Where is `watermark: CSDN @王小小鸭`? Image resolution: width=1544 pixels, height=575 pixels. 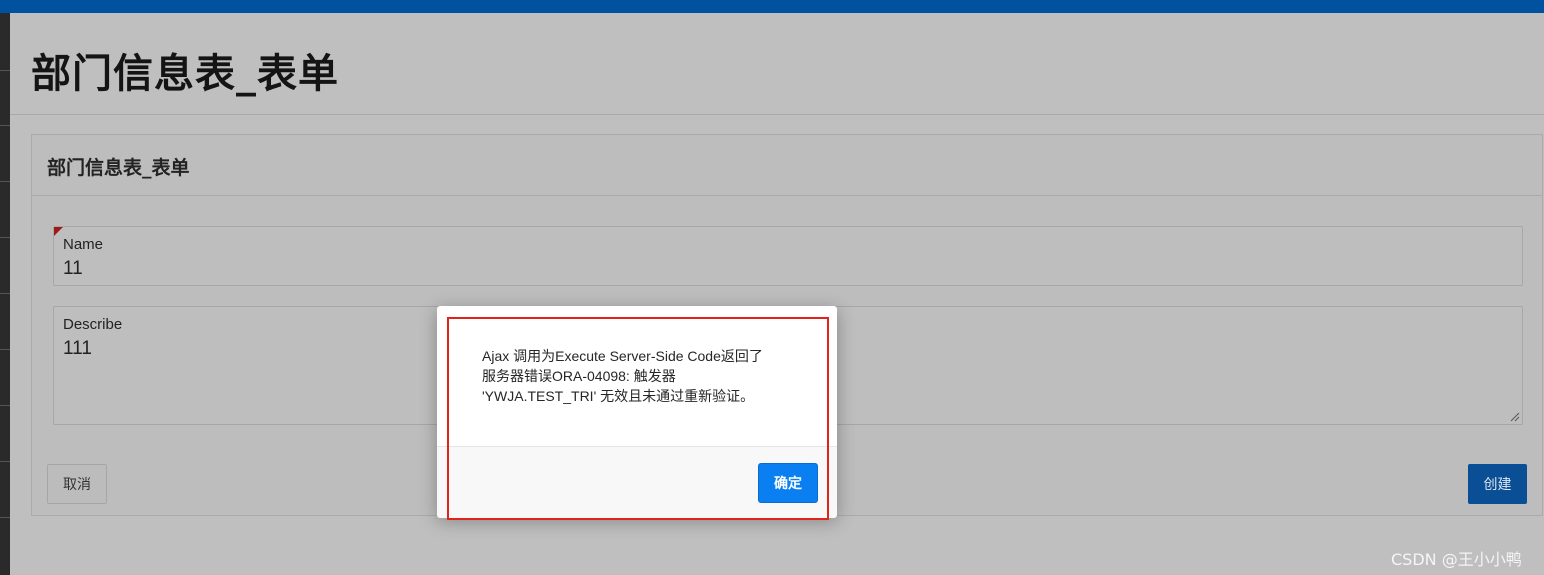 watermark: CSDN @王小小鸭 is located at coordinates (1456, 559).